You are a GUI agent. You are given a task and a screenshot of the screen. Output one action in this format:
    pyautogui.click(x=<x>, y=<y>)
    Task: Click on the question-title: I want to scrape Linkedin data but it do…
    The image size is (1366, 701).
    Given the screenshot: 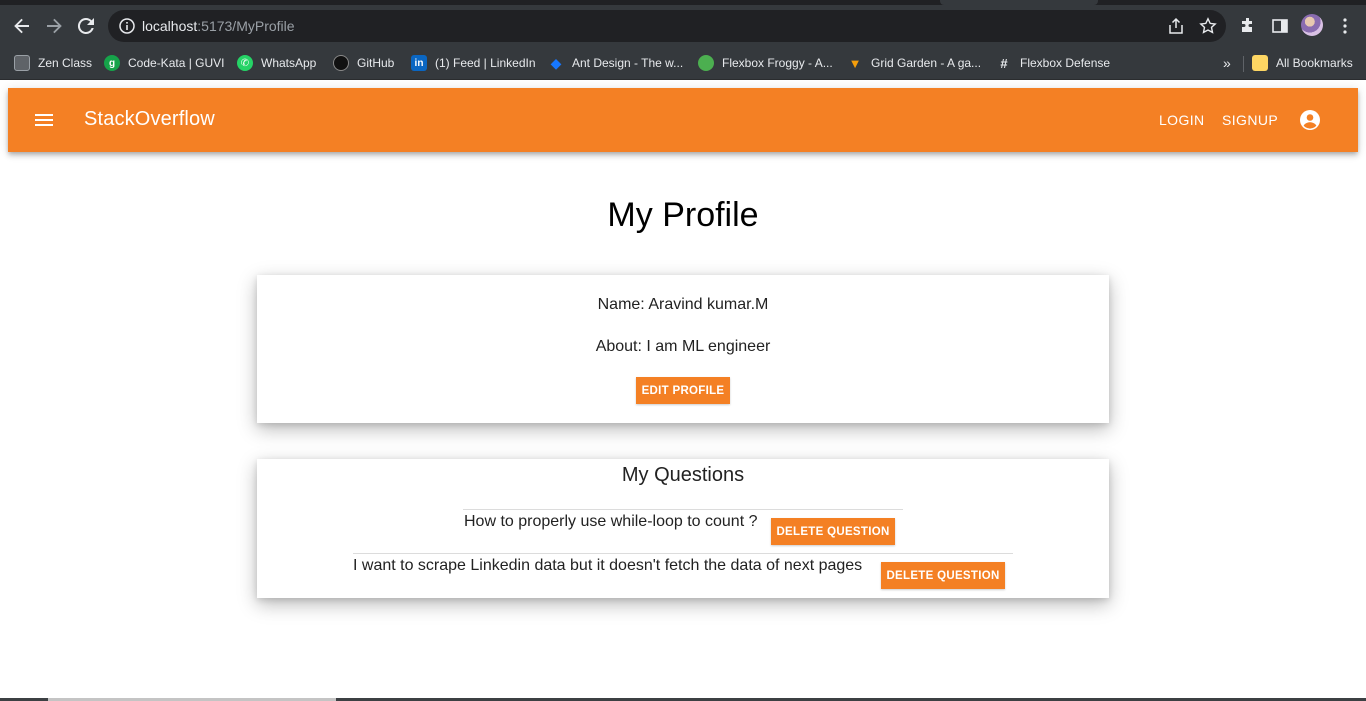 What is the action you would take?
    pyautogui.click(x=607, y=566)
    